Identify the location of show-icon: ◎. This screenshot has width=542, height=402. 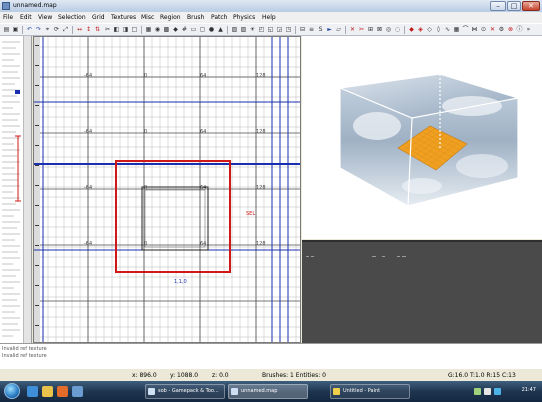
(388, 30).